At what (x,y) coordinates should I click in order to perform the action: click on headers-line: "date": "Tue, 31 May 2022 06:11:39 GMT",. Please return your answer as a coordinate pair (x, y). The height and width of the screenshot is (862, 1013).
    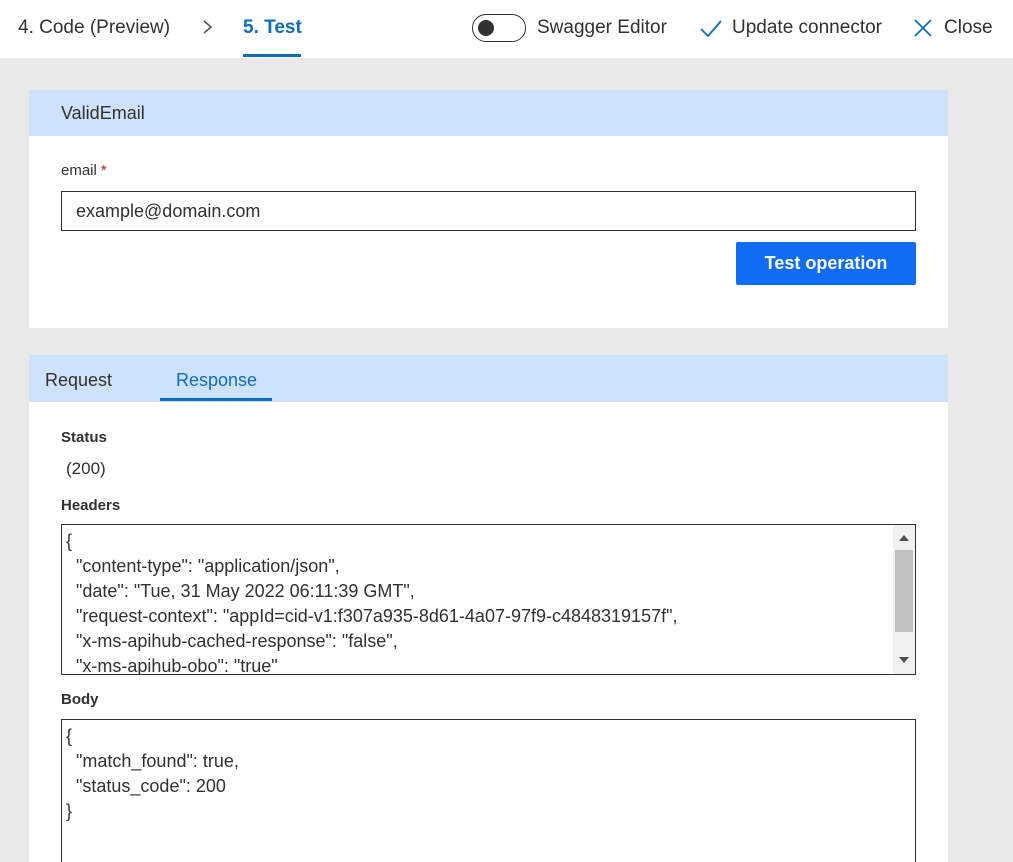
    Looking at the image, I should click on (240, 591).